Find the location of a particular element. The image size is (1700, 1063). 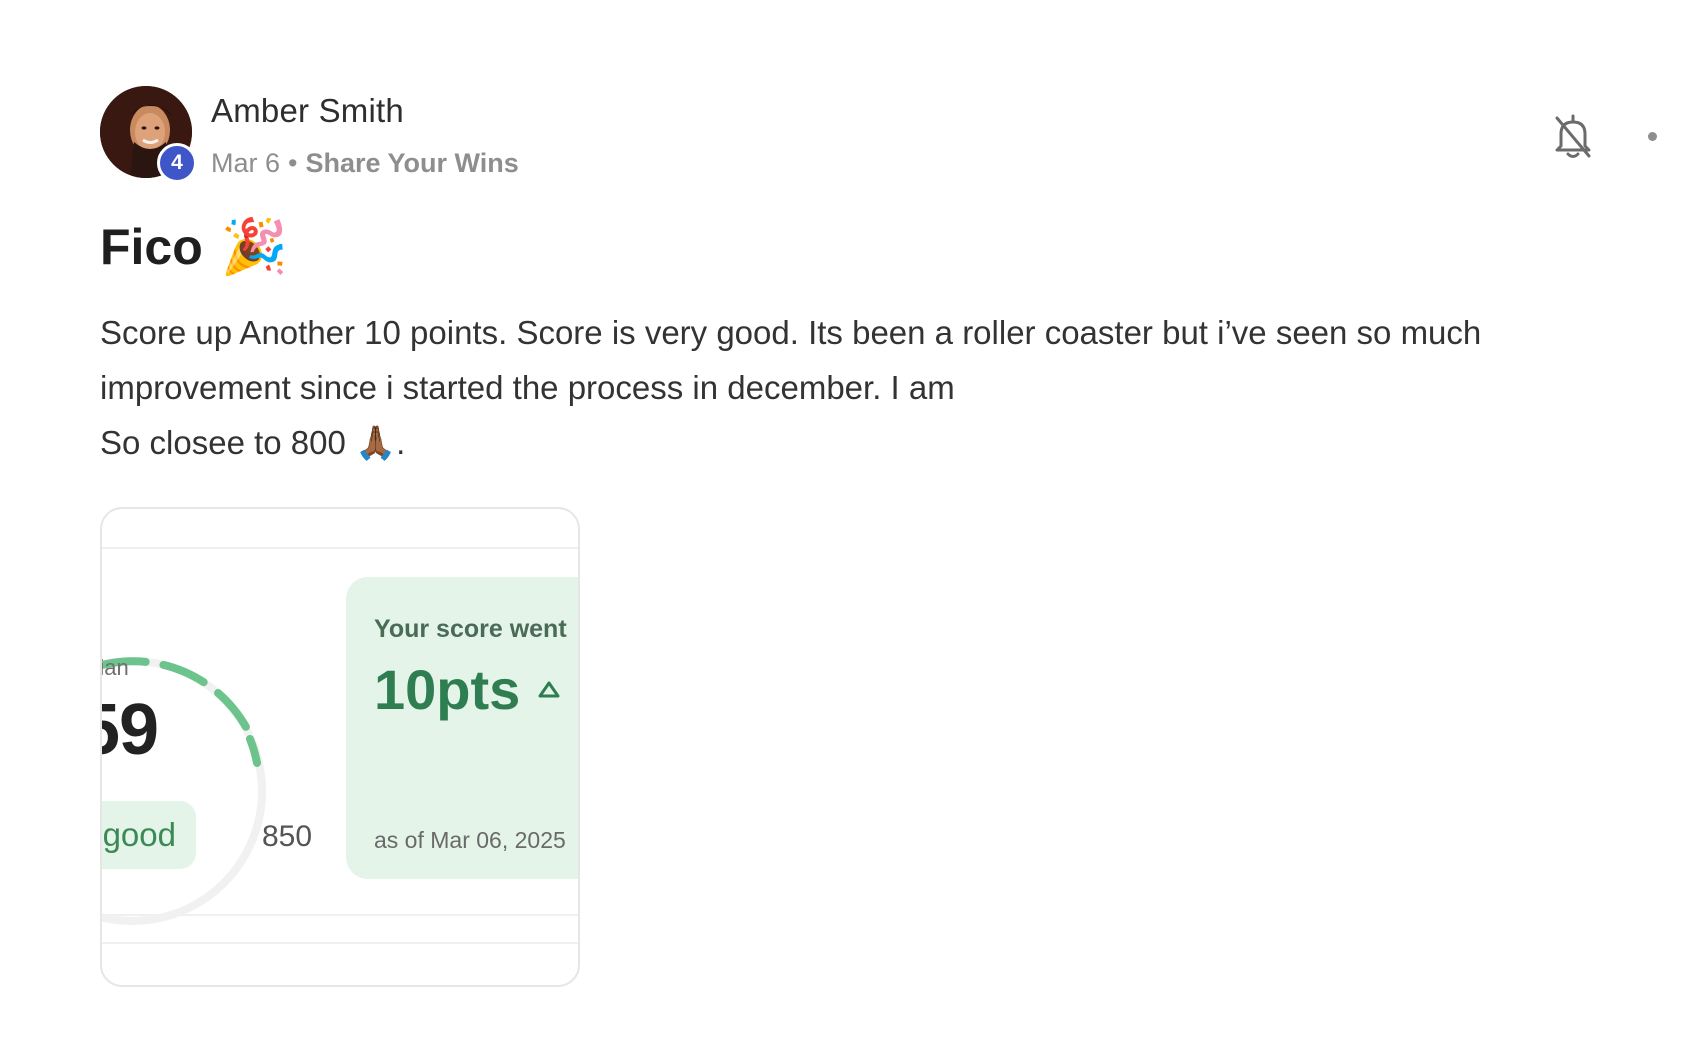

level-badge: 4 is located at coordinates (177, 163).